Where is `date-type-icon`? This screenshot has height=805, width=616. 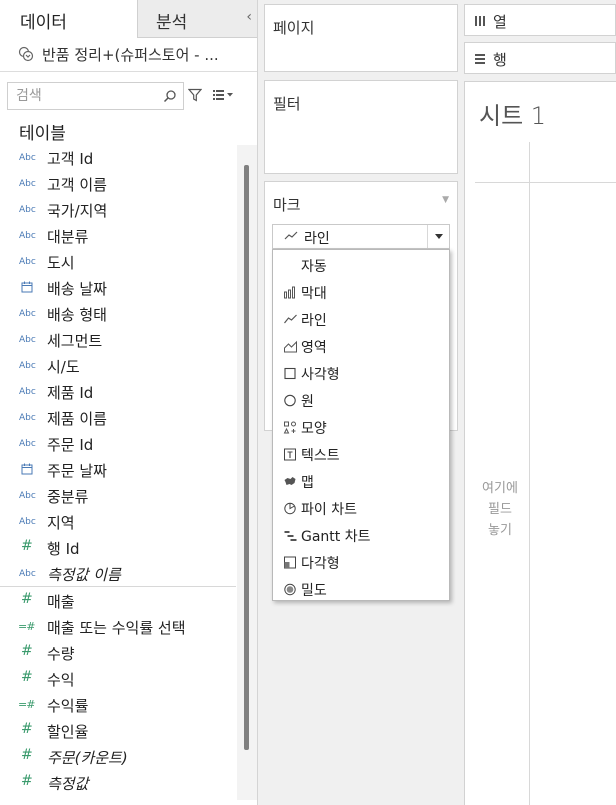
date-type-icon is located at coordinates (27, 469).